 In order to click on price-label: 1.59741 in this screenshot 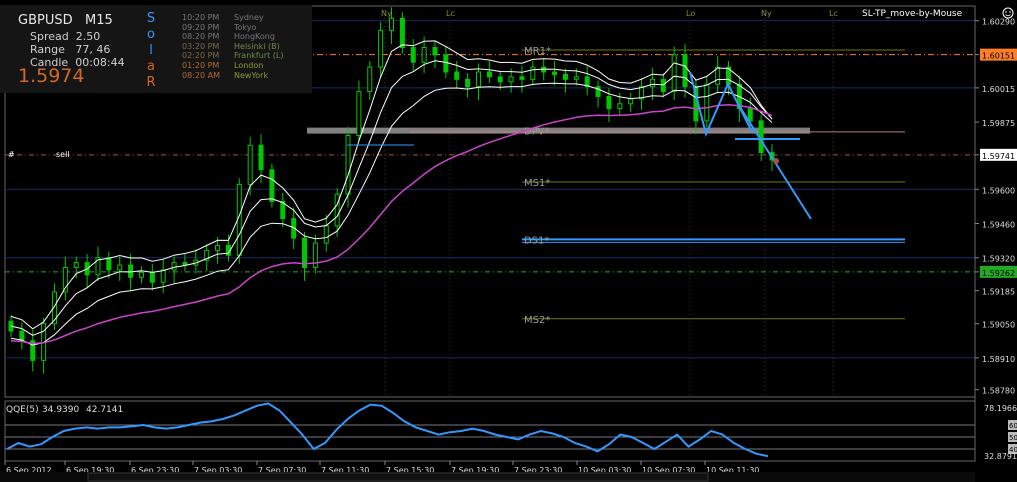, I will do `click(998, 156)`.